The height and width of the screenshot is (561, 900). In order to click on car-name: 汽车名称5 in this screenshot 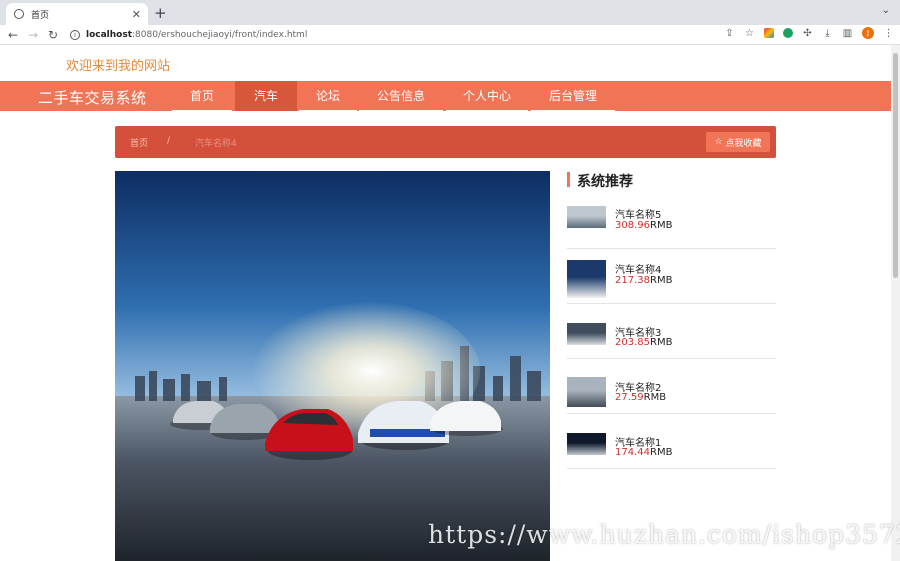, I will do `click(638, 213)`.